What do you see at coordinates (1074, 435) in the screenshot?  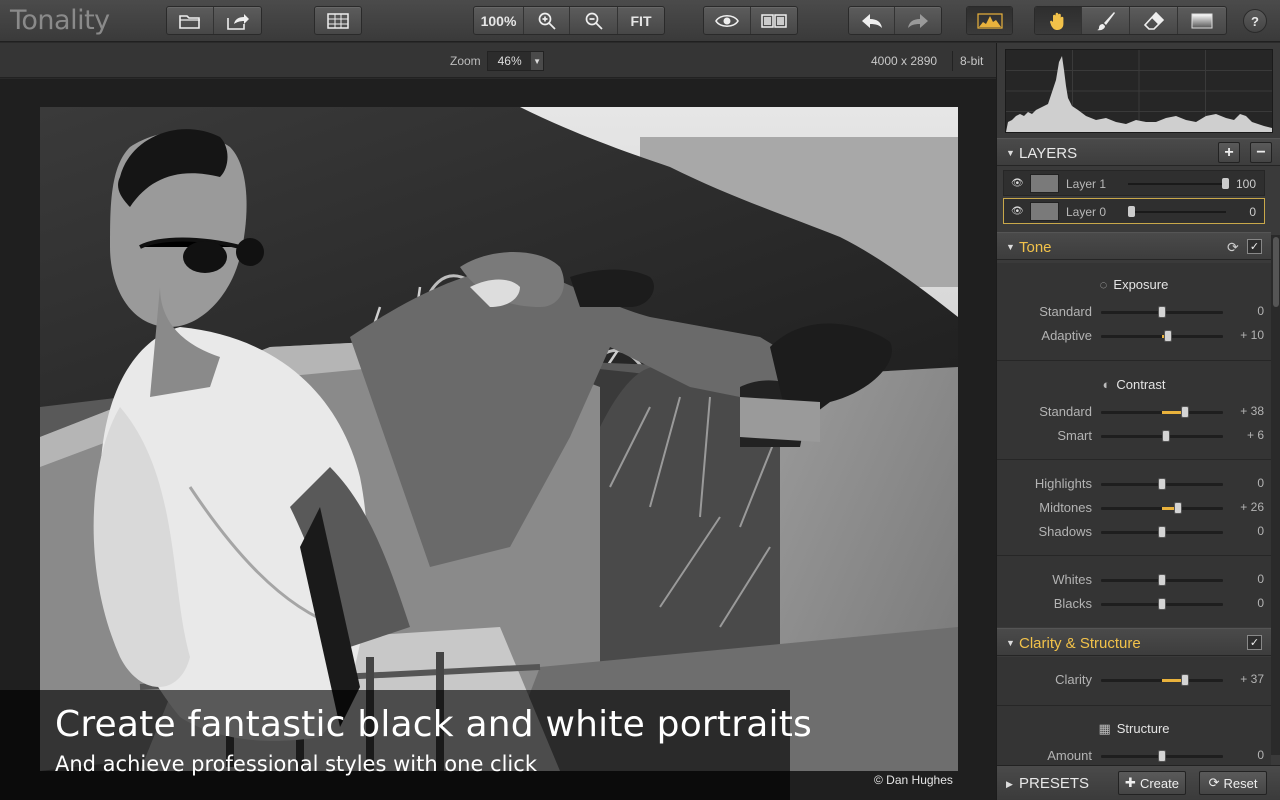 I see `slider-label: Smart` at bounding box center [1074, 435].